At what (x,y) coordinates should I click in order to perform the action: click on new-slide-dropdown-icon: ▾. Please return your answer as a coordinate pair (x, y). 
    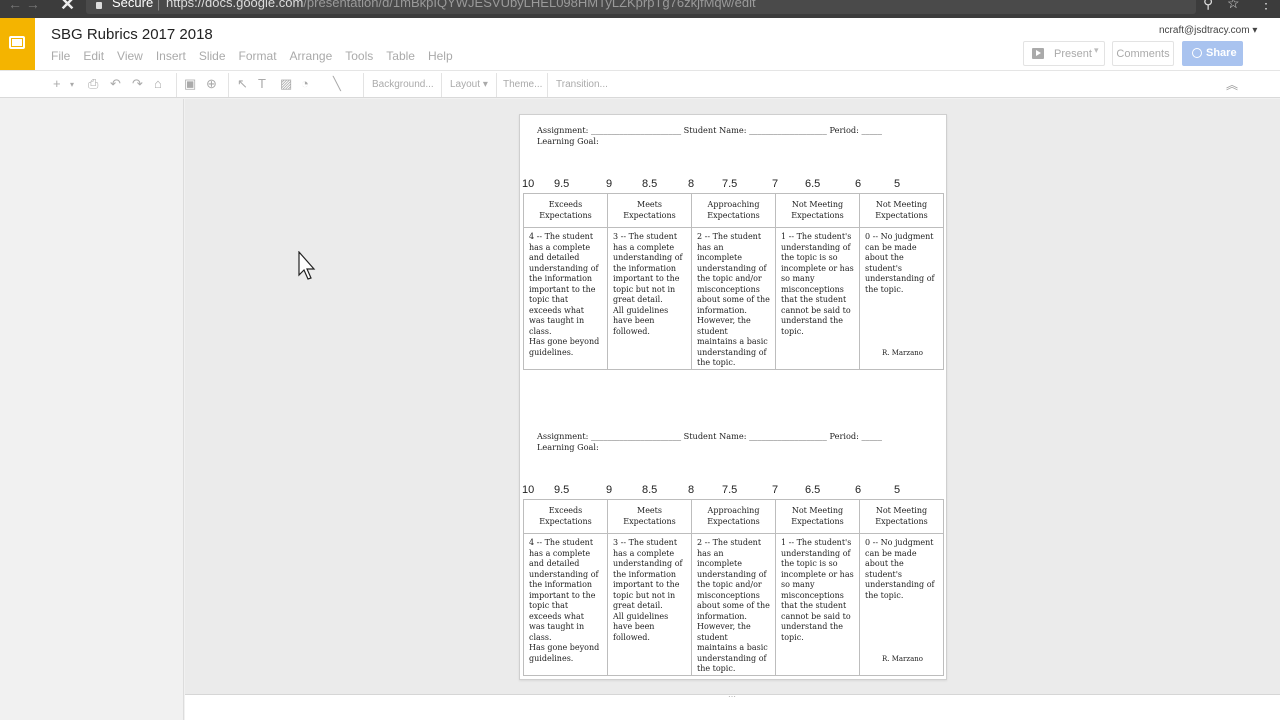
    Looking at the image, I should click on (72, 84).